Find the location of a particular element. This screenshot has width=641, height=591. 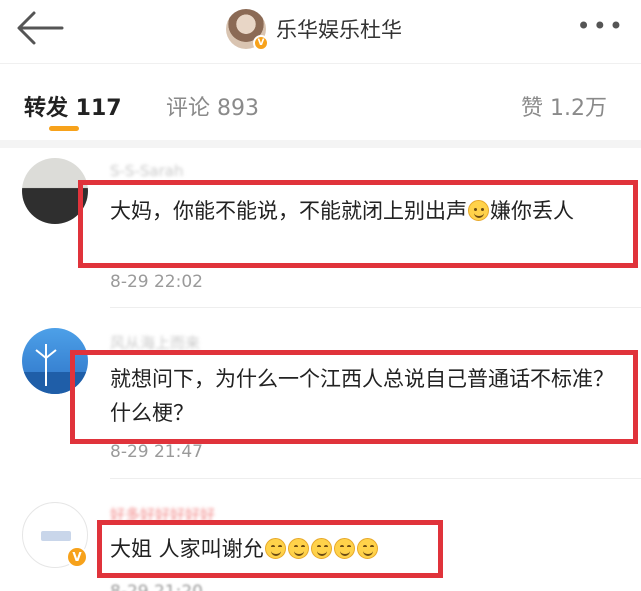

page-header: V 乐华娱乐杜华 is located at coordinates (314, 29).